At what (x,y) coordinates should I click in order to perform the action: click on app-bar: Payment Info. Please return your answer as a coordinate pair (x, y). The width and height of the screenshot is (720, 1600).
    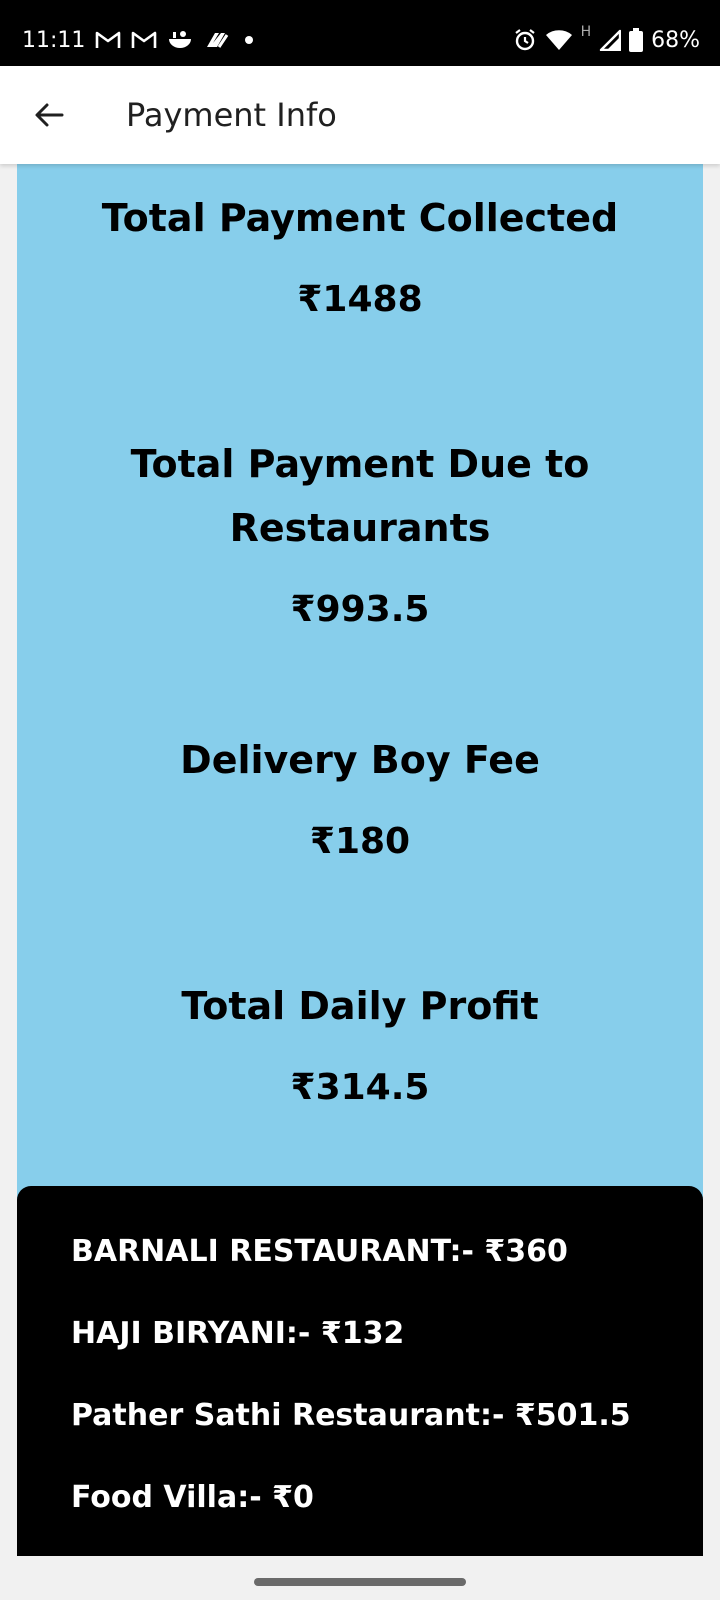
    Looking at the image, I should click on (360, 115).